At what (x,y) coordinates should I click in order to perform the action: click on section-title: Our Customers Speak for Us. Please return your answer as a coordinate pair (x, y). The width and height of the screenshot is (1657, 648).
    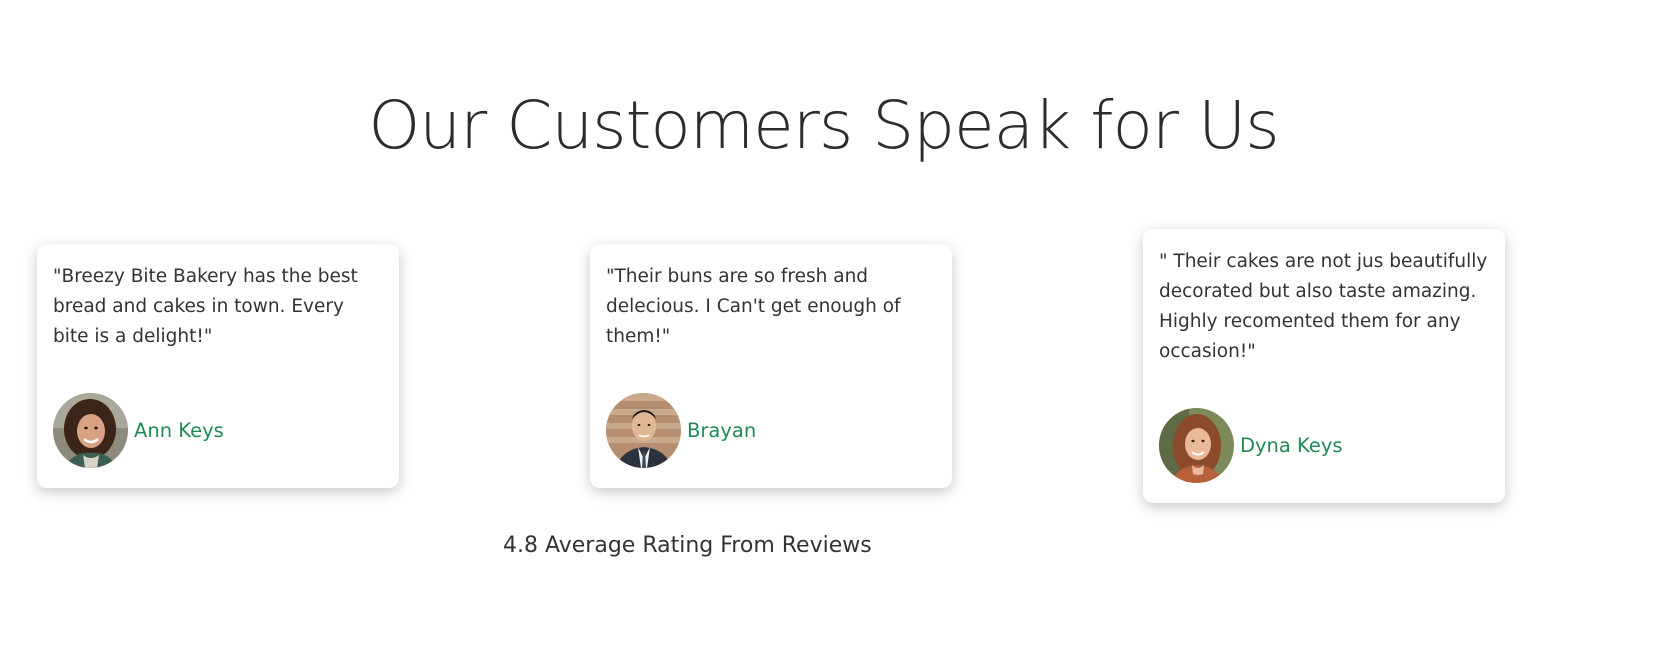
    Looking at the image, I should click on (823, 126).